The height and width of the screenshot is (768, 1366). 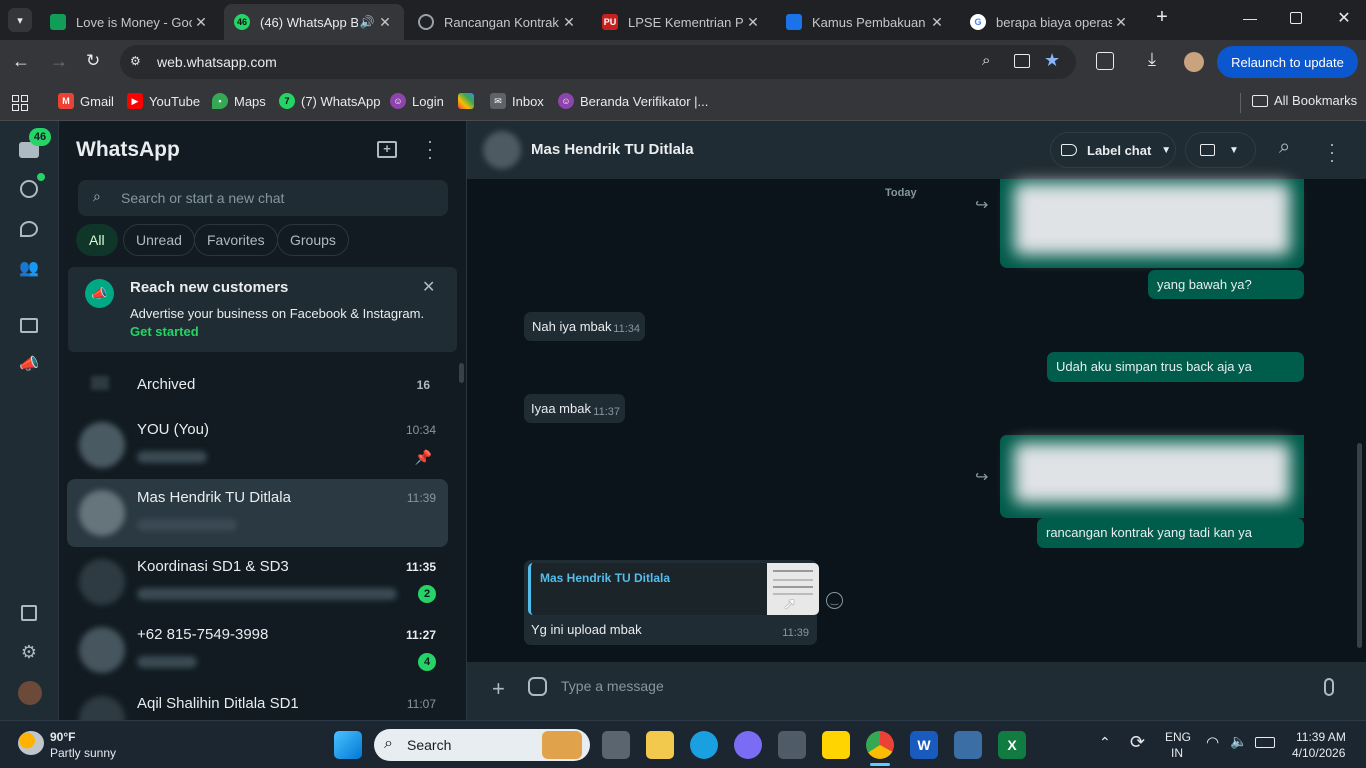 What do you see at coordinates (257, 384) in the screenshot?
I see `archived-row: Archived 16` at bounding box center [257, 384].